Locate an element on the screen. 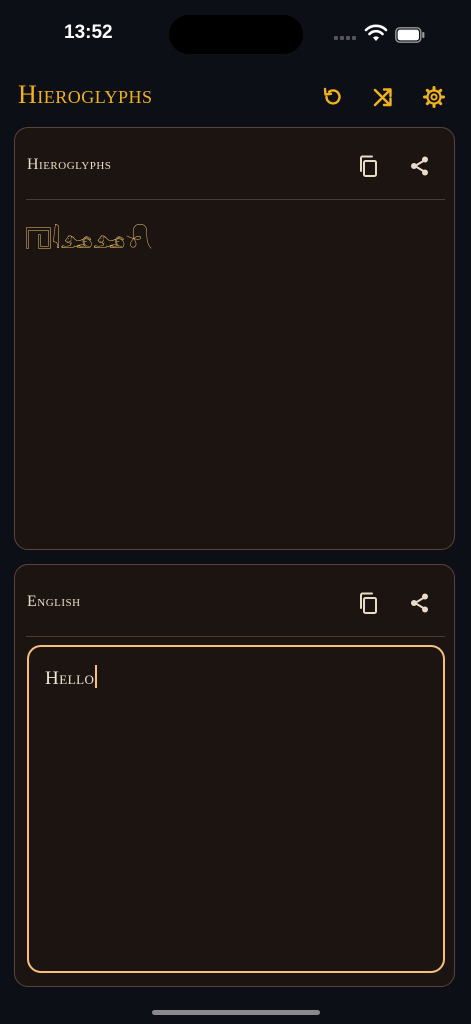 The width and height of the screenshot is (471, 1024). battery-icon is located at coordinates (410, 35).